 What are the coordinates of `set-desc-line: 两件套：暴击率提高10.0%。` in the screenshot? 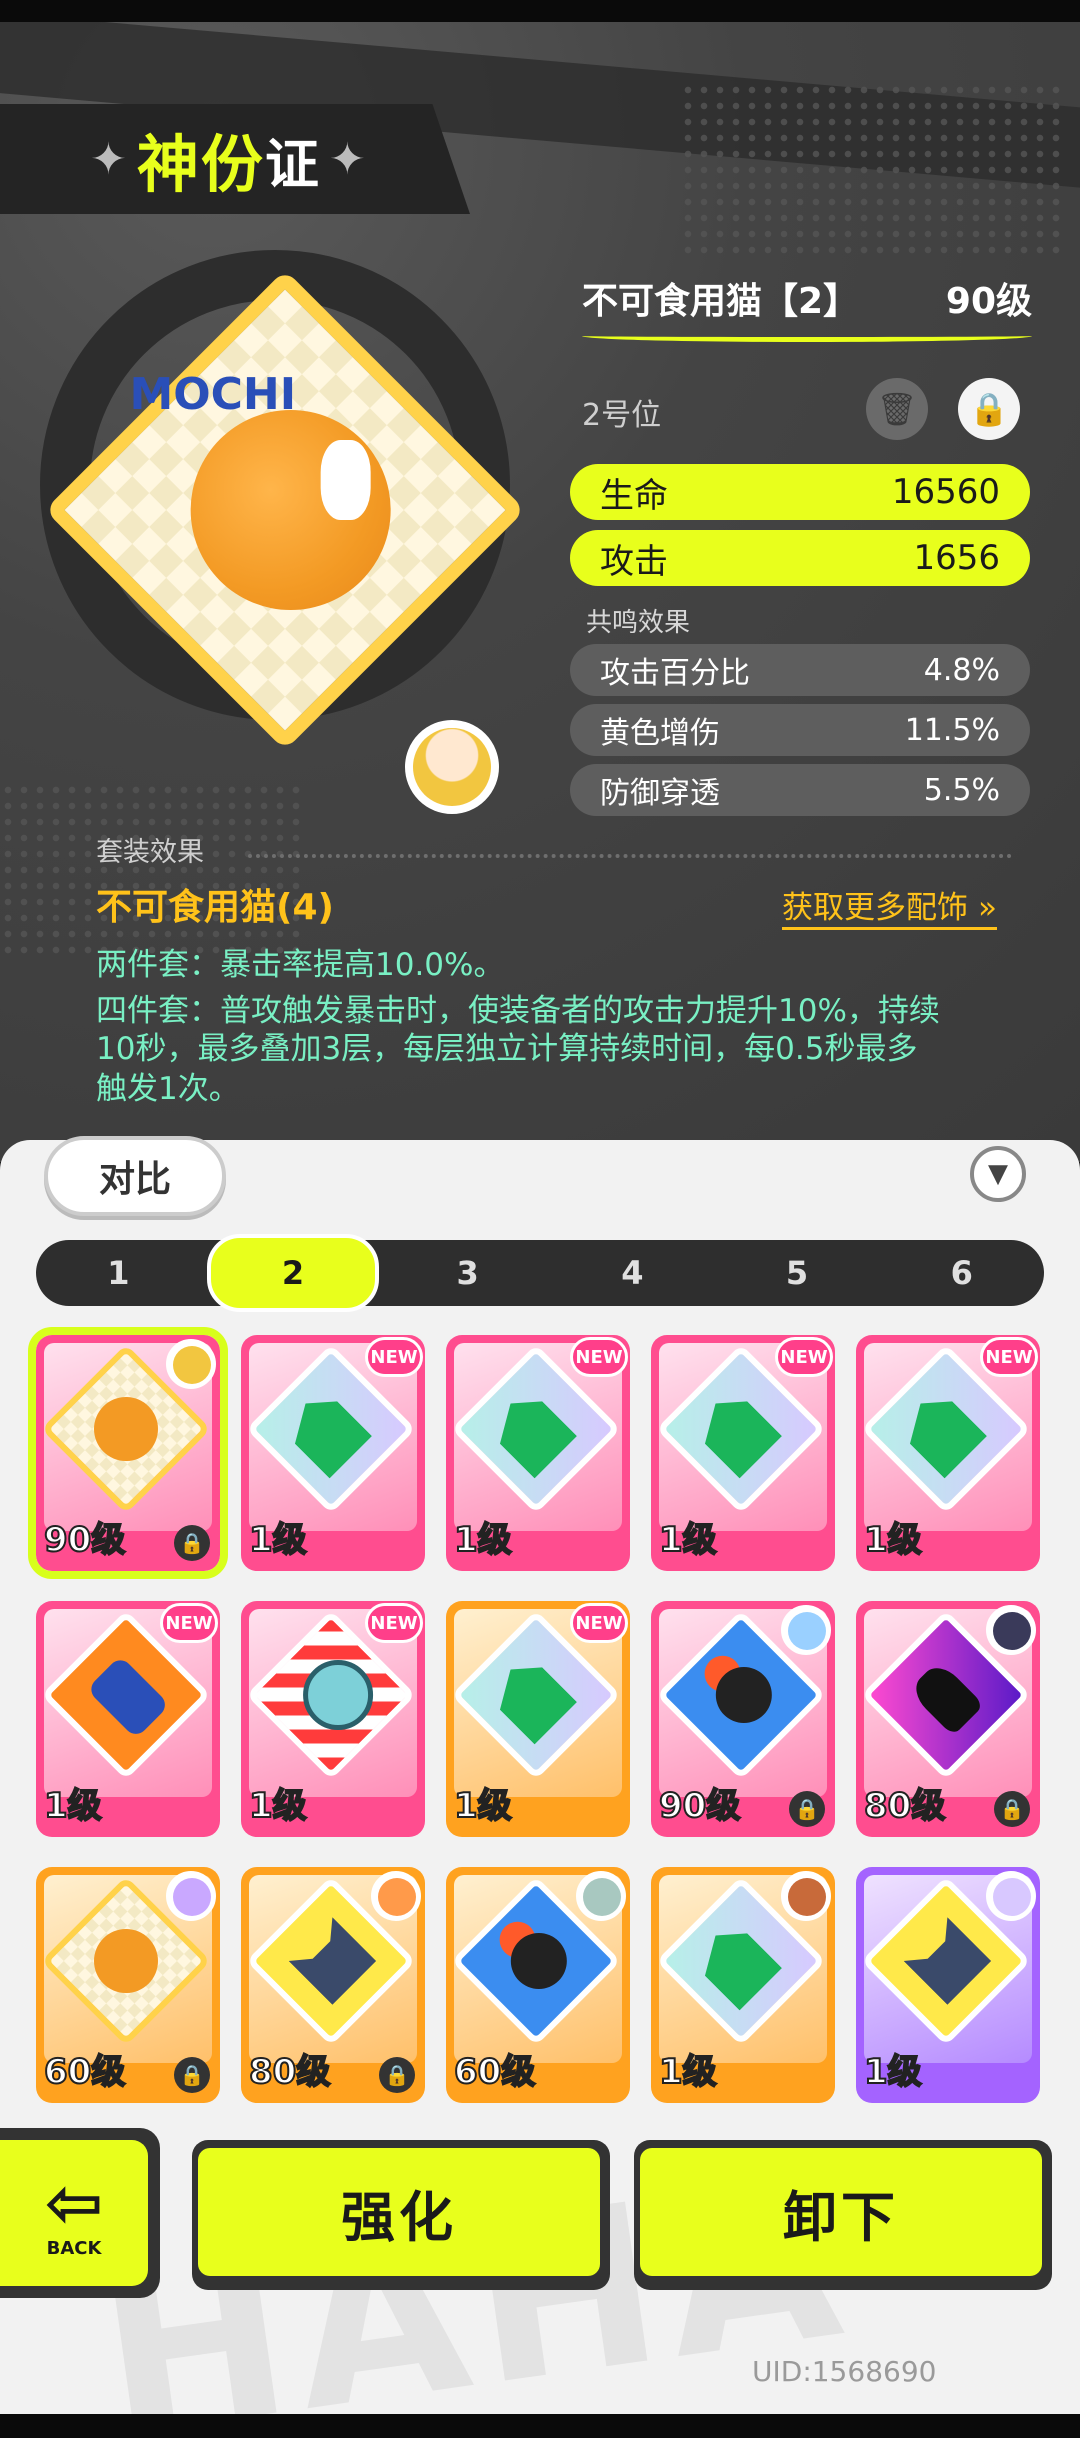 It's located at (300, 965).